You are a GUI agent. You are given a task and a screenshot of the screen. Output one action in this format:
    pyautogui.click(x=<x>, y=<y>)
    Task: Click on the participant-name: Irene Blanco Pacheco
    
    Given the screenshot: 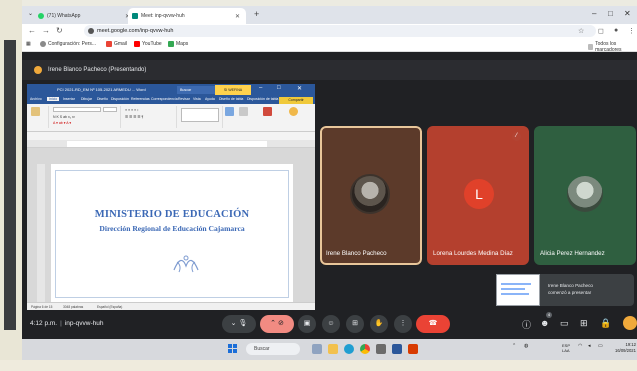 What is the action you would take?
    pyautogui.click(x=356, y=253)
    